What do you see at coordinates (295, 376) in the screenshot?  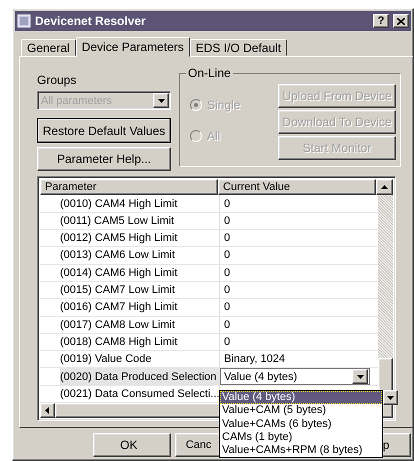 I see `value-dropdown: Value (4 bytes)` at bounding box center [295, 376].